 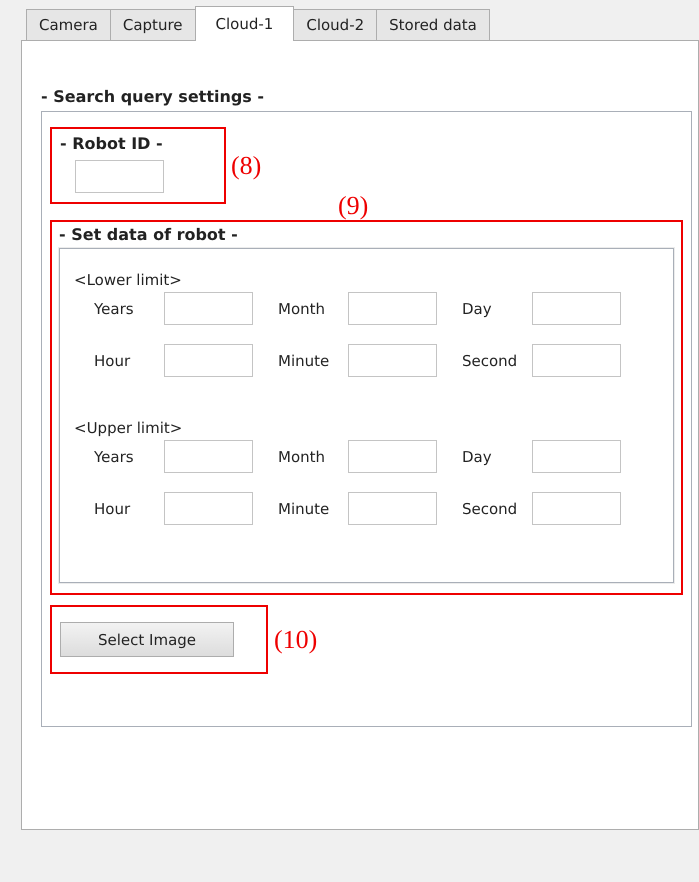 I want to click on annotation-label: (8), so click(x=246, y=165).